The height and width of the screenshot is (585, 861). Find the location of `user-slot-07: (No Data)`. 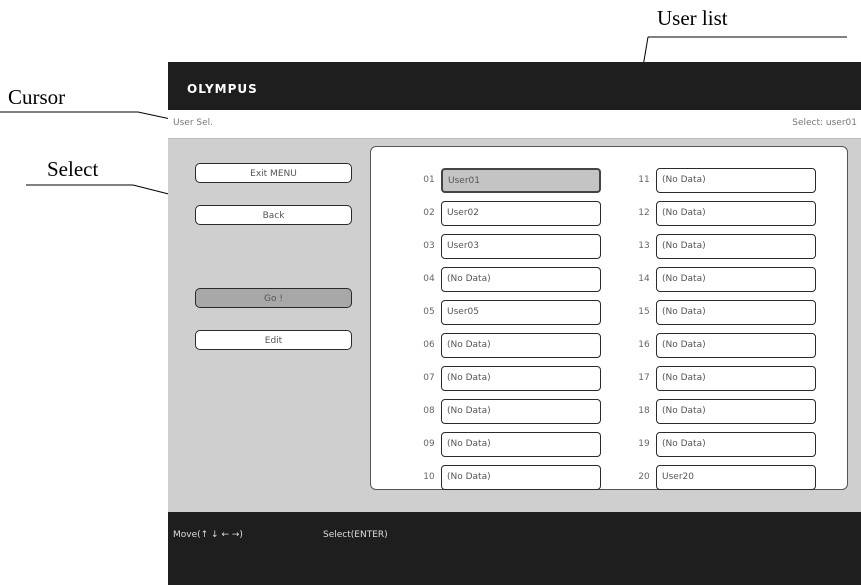

user-slot-07: (No Data) is located at coordinates (521, 378).